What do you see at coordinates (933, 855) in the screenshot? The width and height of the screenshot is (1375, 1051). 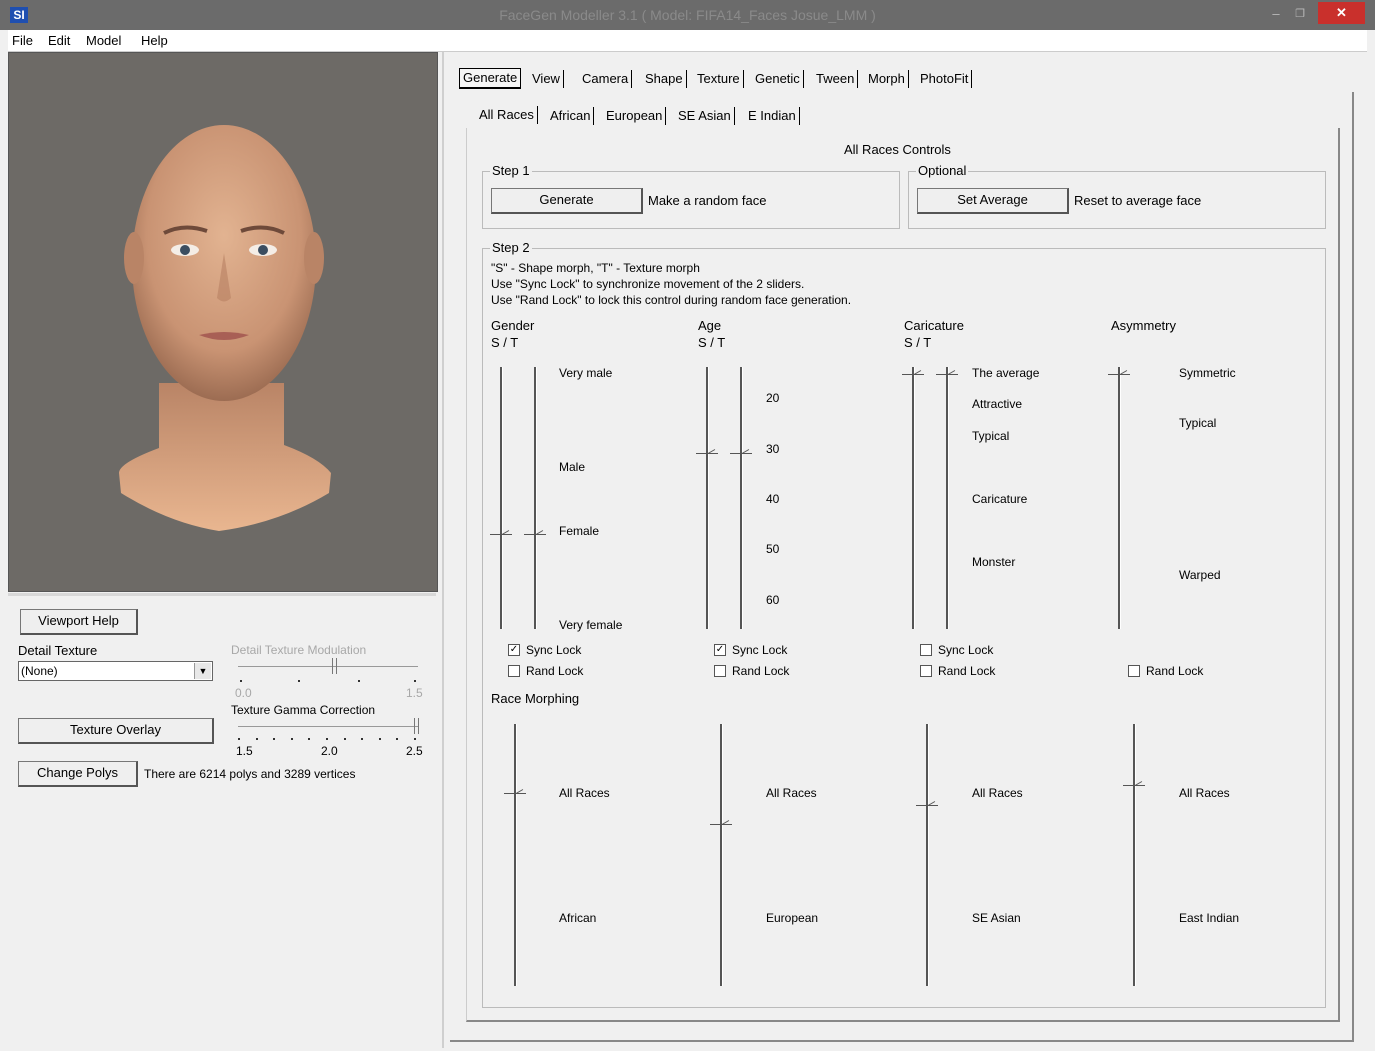 I see `race-morph-se-asian-slider` at bounding box center [933, 855].